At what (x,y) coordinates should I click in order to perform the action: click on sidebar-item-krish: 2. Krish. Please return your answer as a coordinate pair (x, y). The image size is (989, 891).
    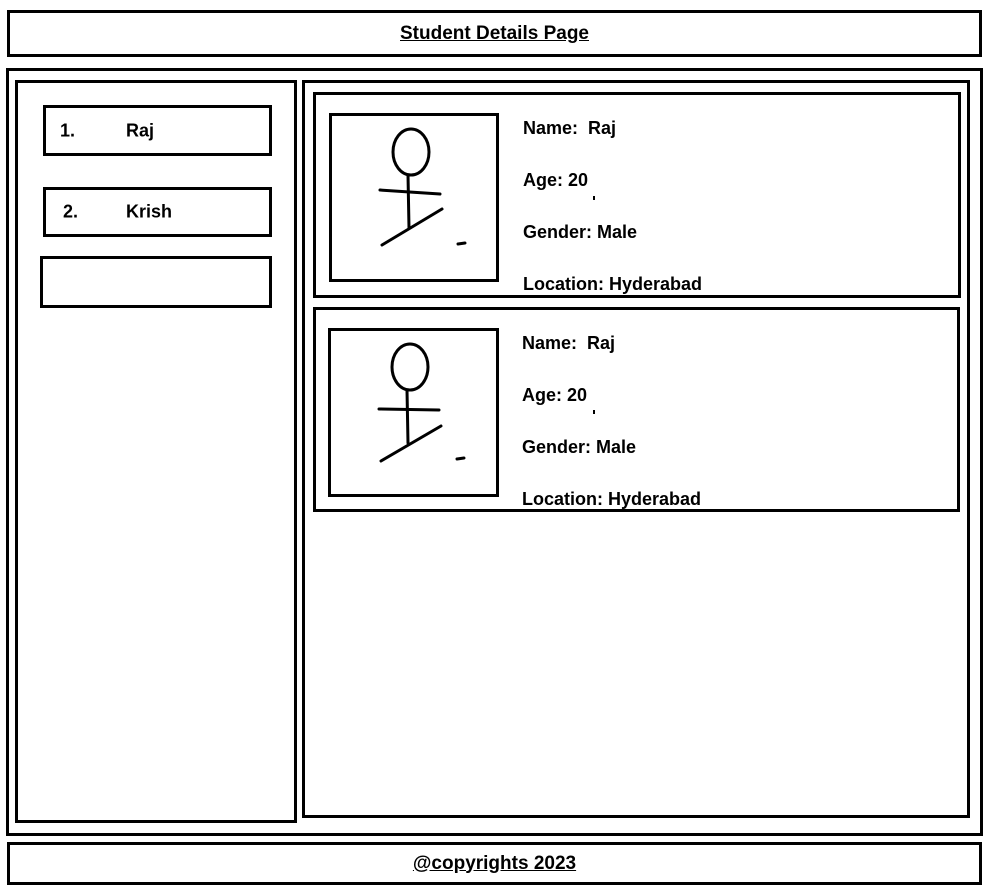
    Looking at the image, I should click on (157, 212).